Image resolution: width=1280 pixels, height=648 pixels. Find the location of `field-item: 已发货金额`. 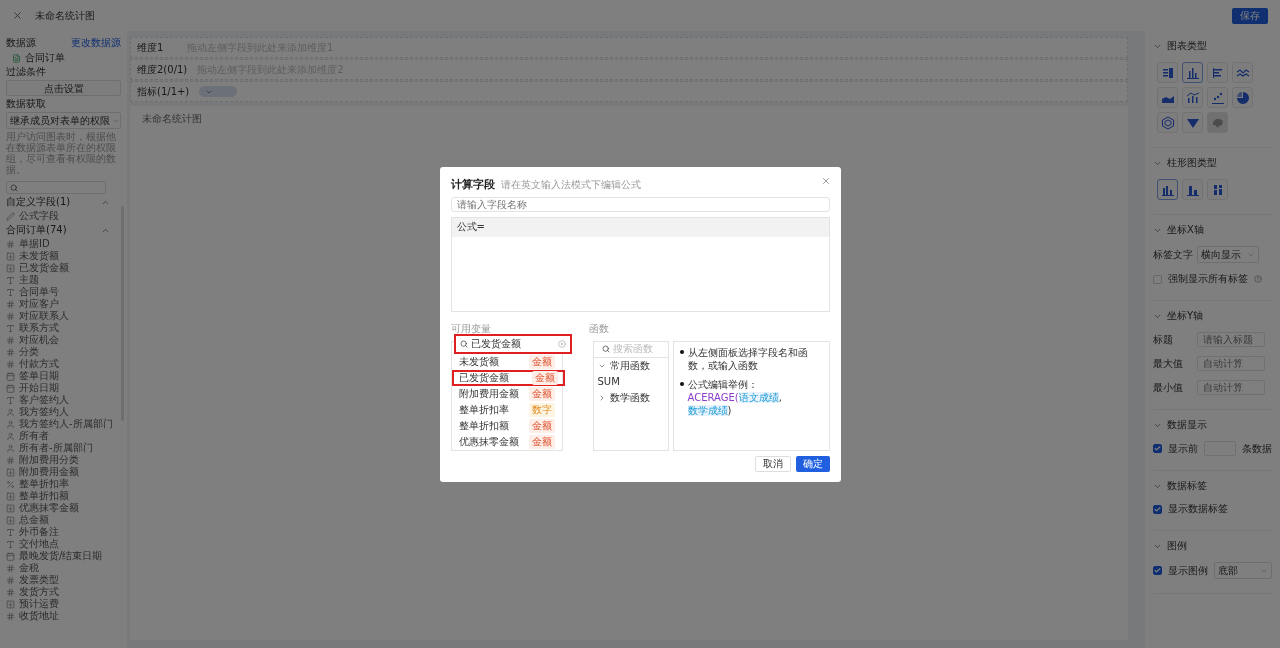

field-item: 已发货金额 is located at coordinates (44, 268).